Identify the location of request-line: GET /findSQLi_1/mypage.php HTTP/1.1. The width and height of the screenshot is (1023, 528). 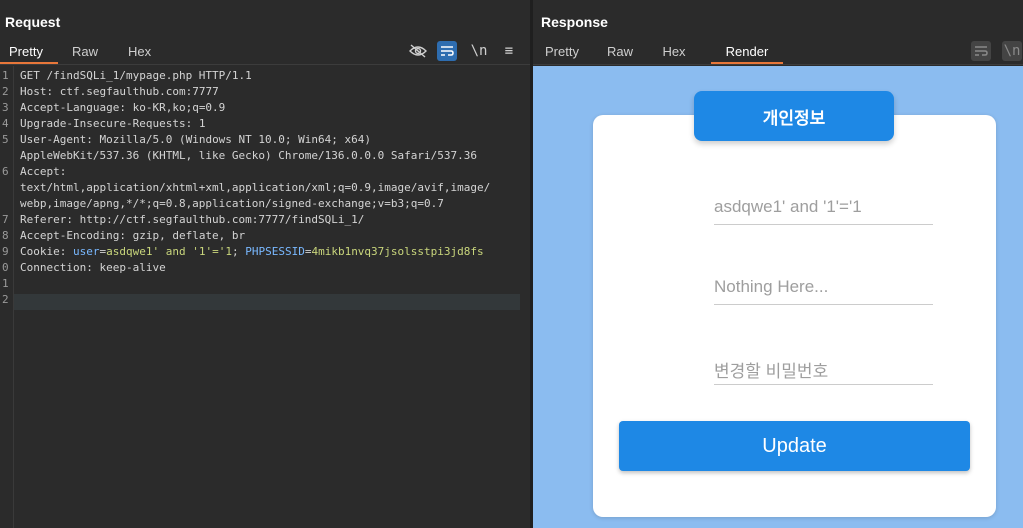
(136, 76).